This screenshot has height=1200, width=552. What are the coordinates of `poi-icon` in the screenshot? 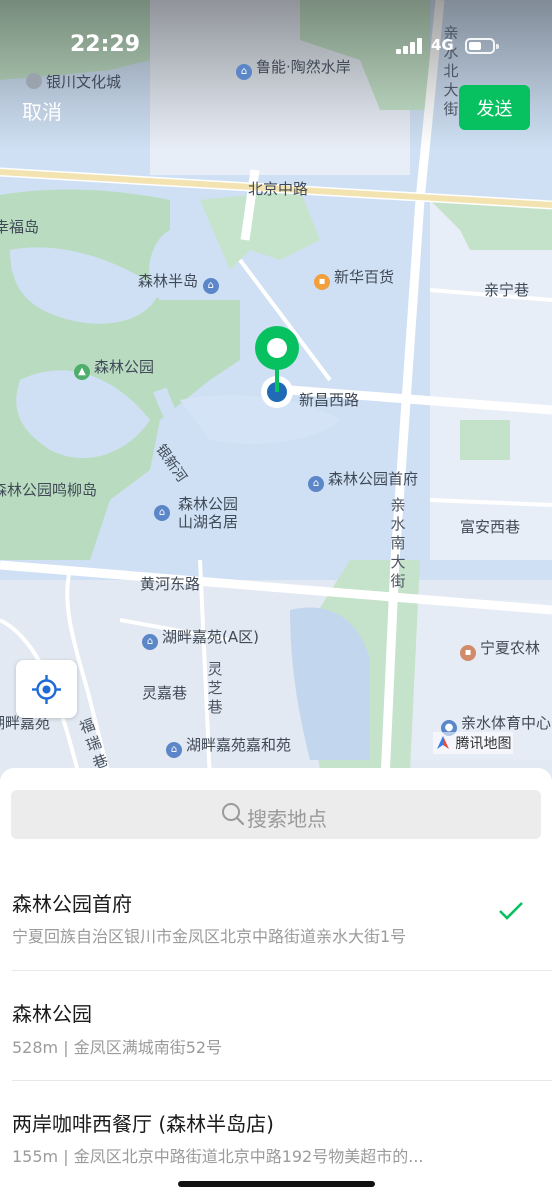 It's located at (34, 81).